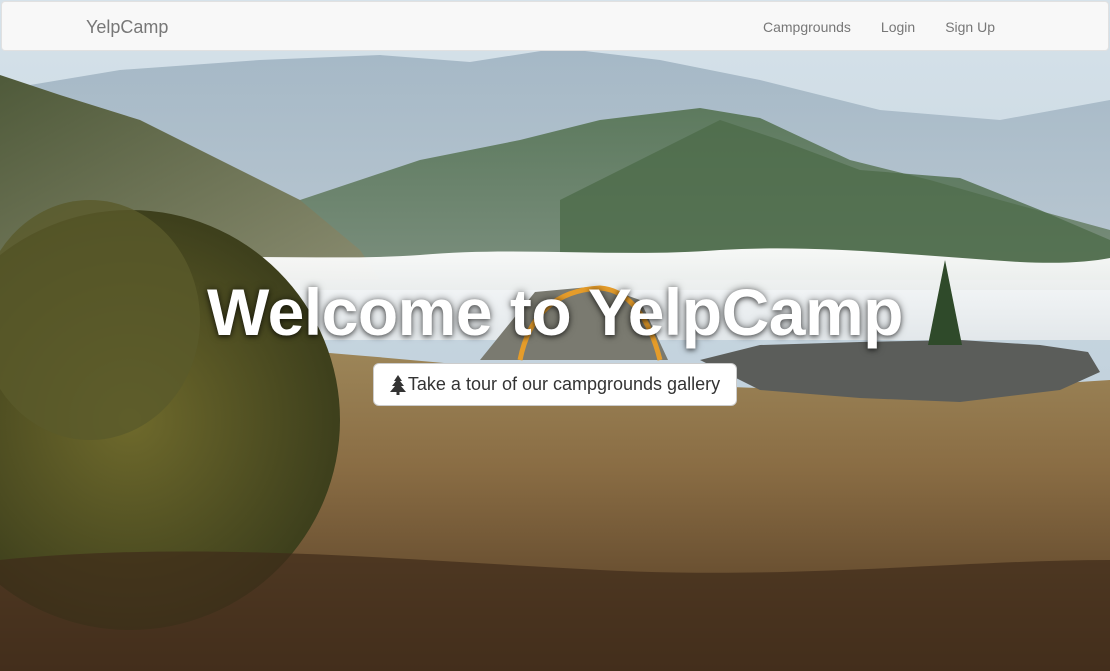  Describe the element at coordinates (127, 27) in the screenshot. I see `brand-link: YelpCamp` at that location.